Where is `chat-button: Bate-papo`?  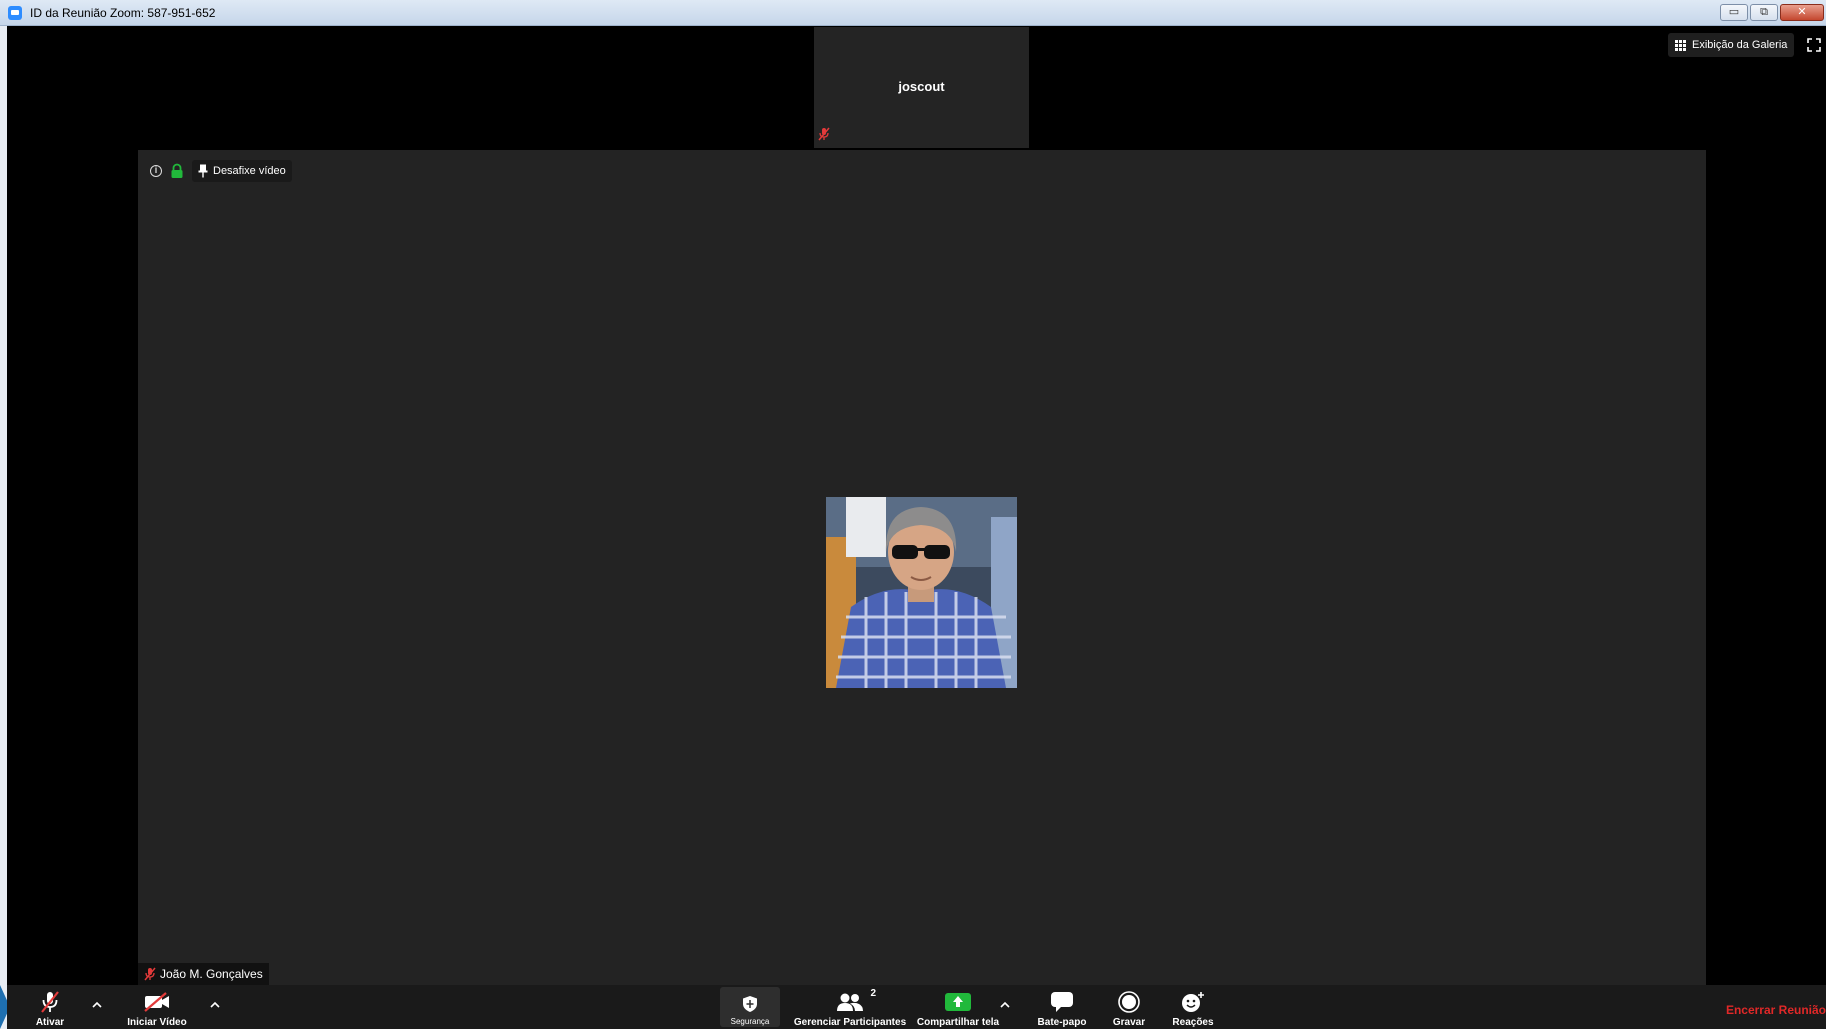 chat-button: Bate-papo is located at coordinates (1062, 1007).